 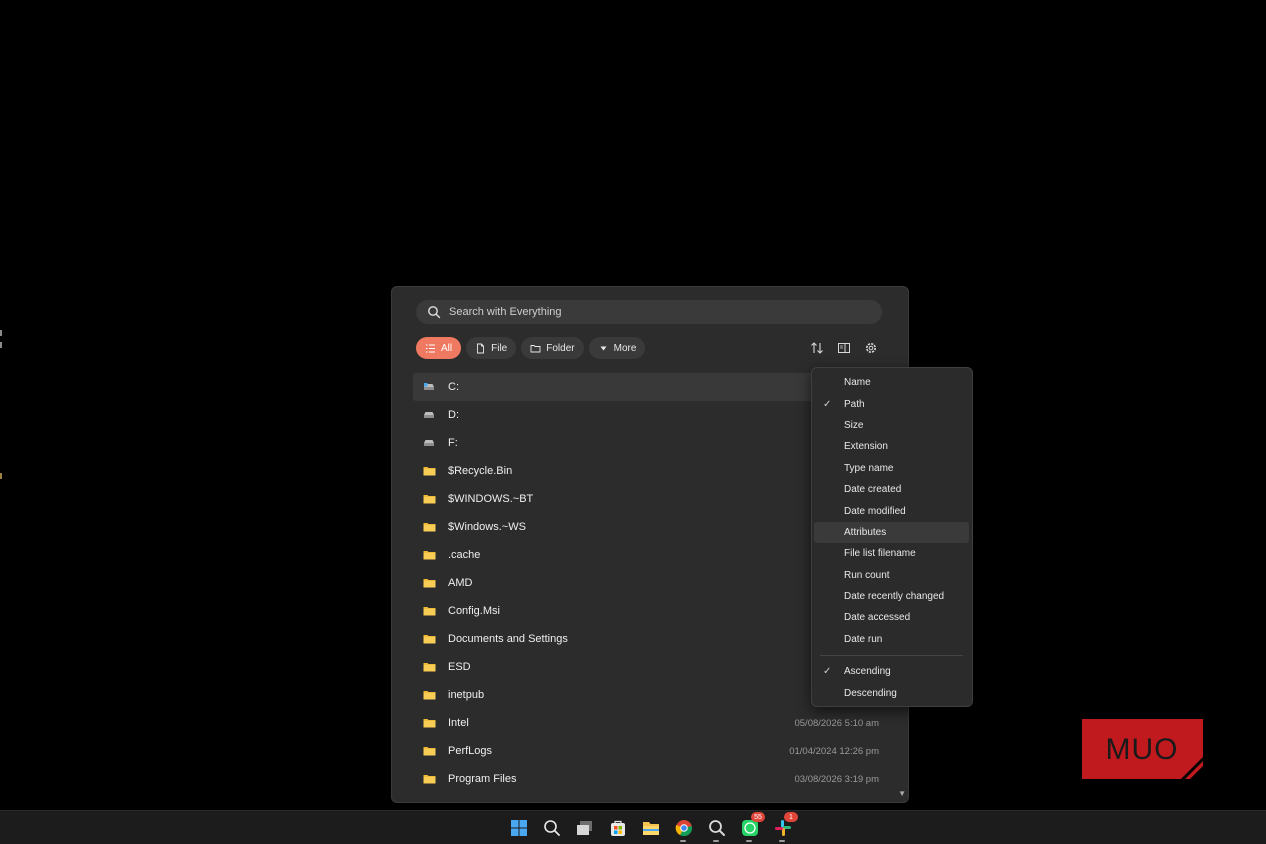 What do you see at coordinates (891, 382) in the screenshot?
I see `sort-option: Name` at bounding box center [891, 382].